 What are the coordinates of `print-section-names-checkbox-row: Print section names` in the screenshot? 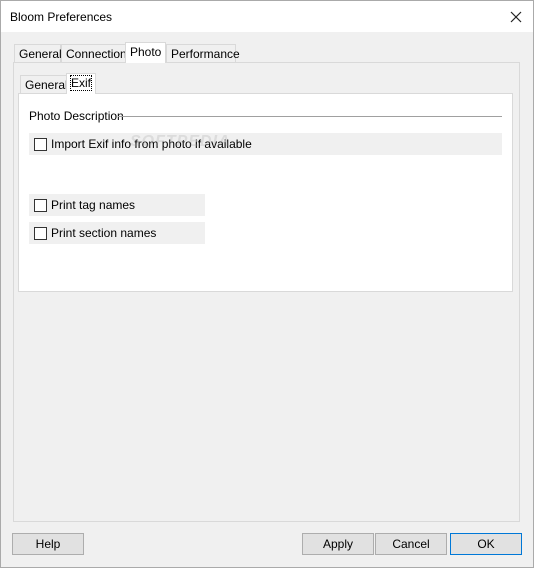 It's located at (117, 233).